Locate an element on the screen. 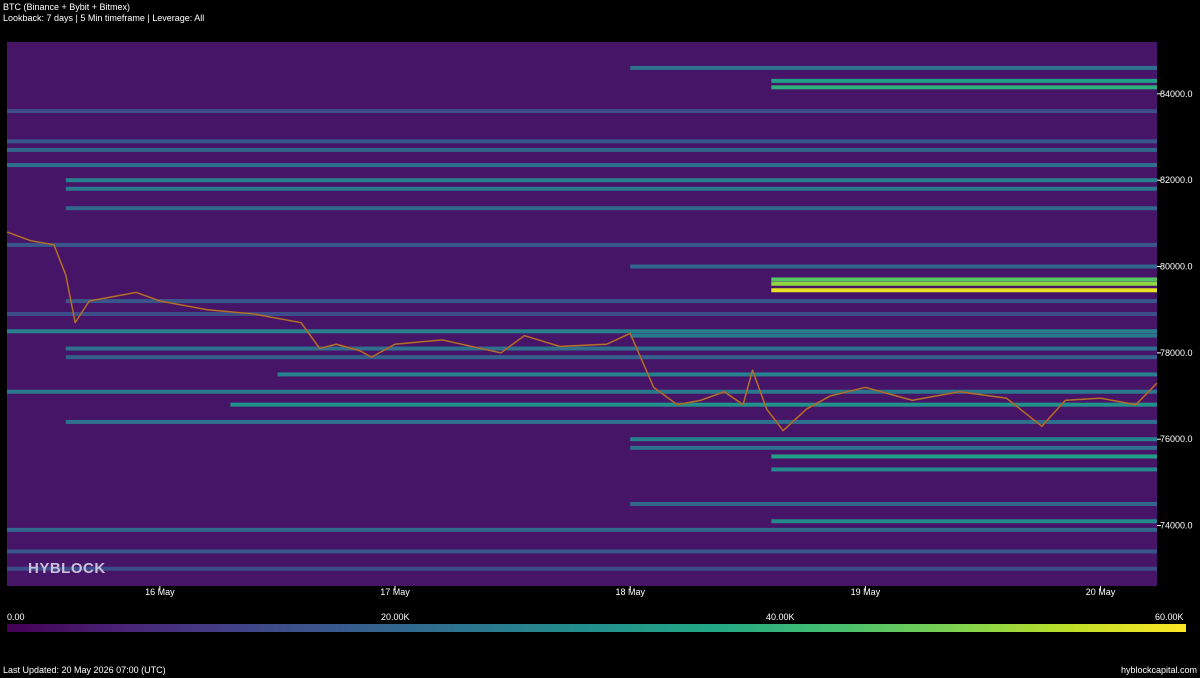  y-tick-label-1: 76000.0 is located at coordinates (1176, 439).